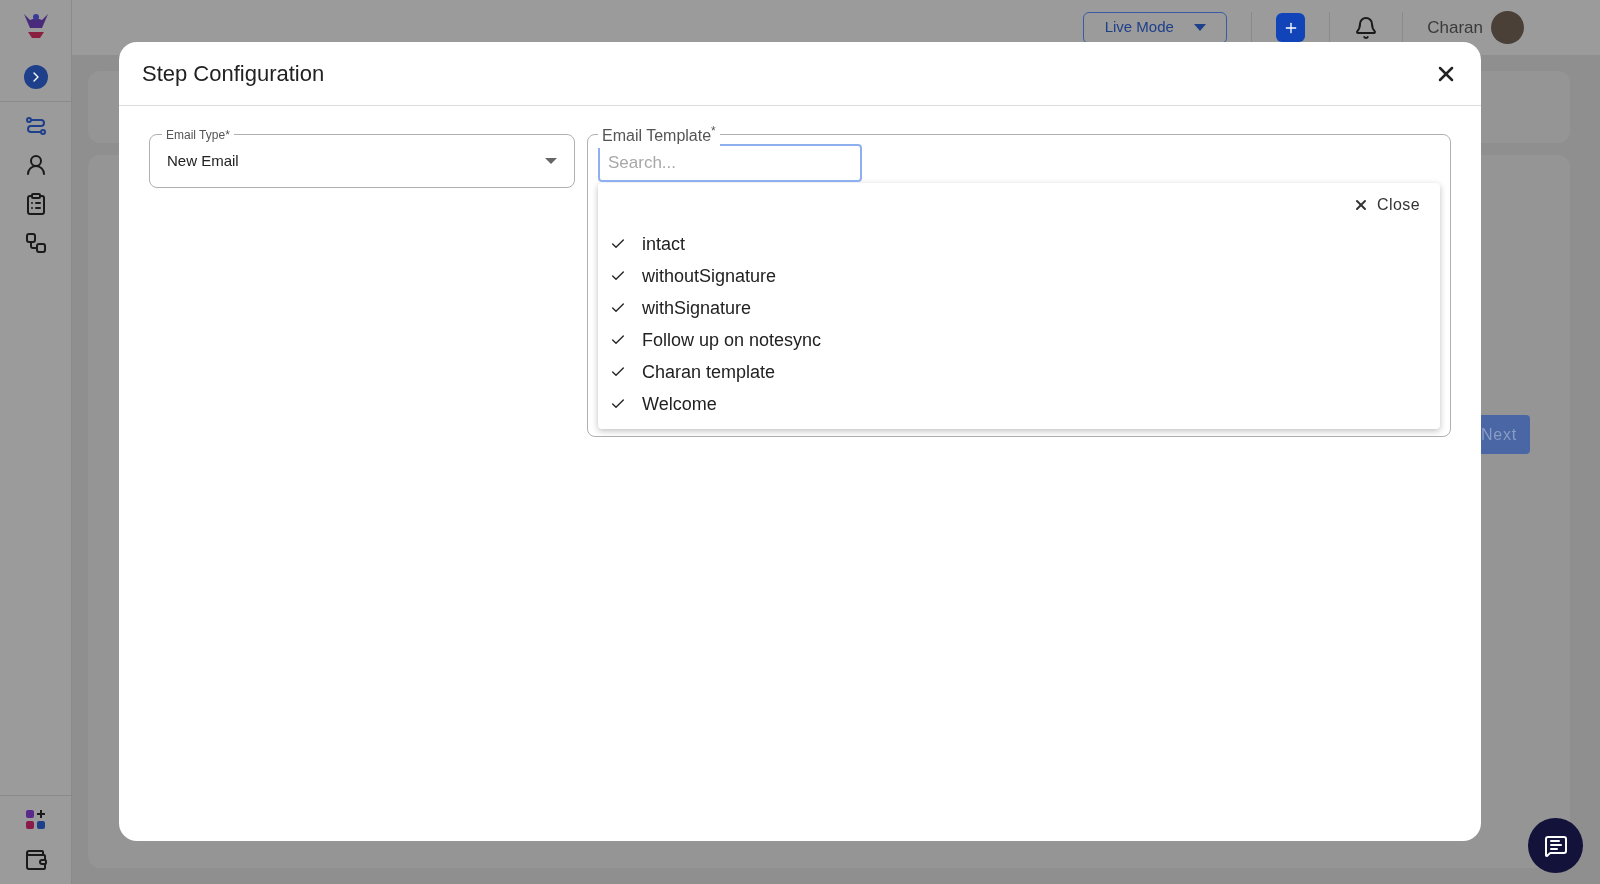  What do you see at coordinates (1386, 205) in the screenshot?
I see `close-button: Close` at bounding box center [1386, 205].